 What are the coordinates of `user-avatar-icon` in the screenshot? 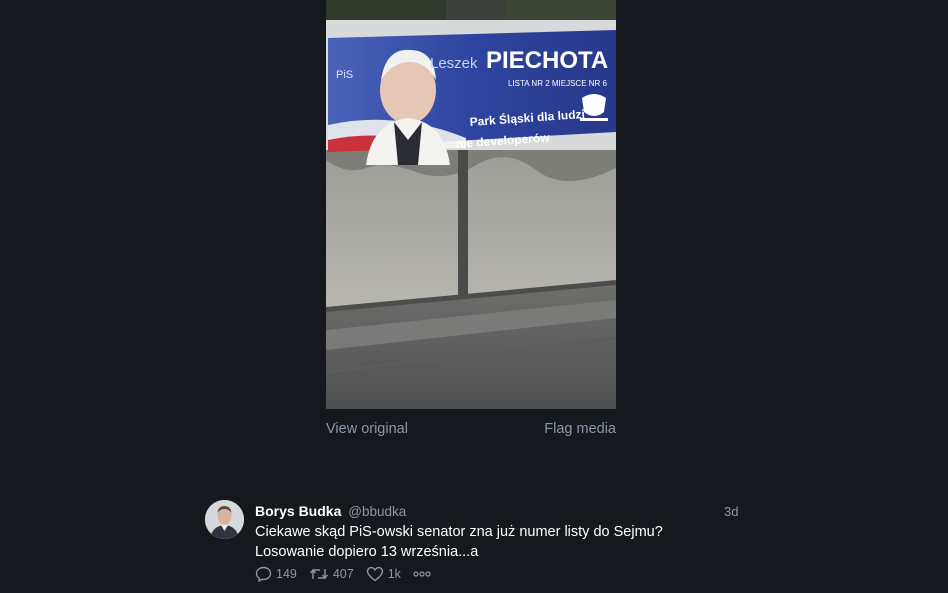 It's located at (224, 519).